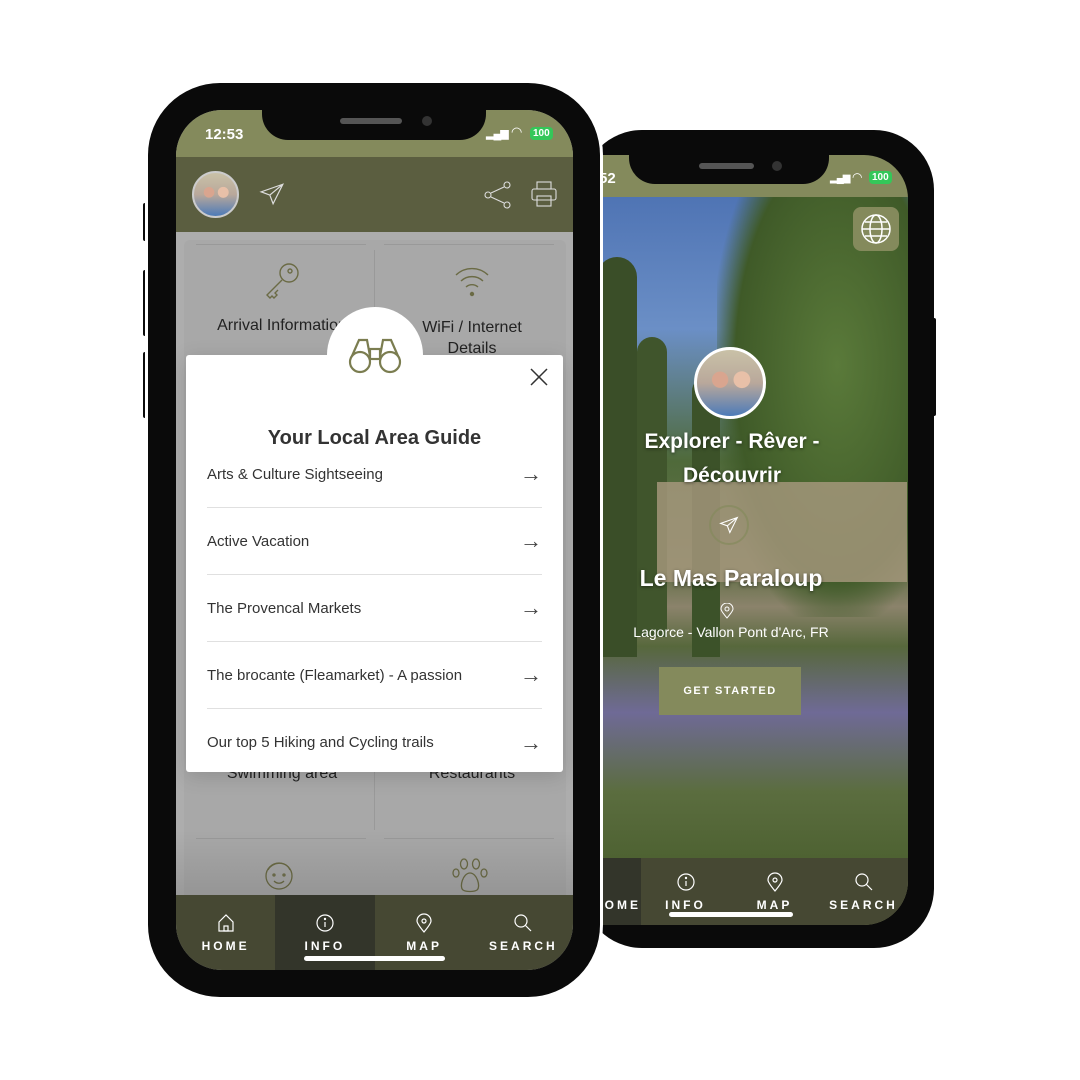 Image resolution: width=1080 pixels, height=1080 pixels. I want to click on close-icon, so click(539, 377).